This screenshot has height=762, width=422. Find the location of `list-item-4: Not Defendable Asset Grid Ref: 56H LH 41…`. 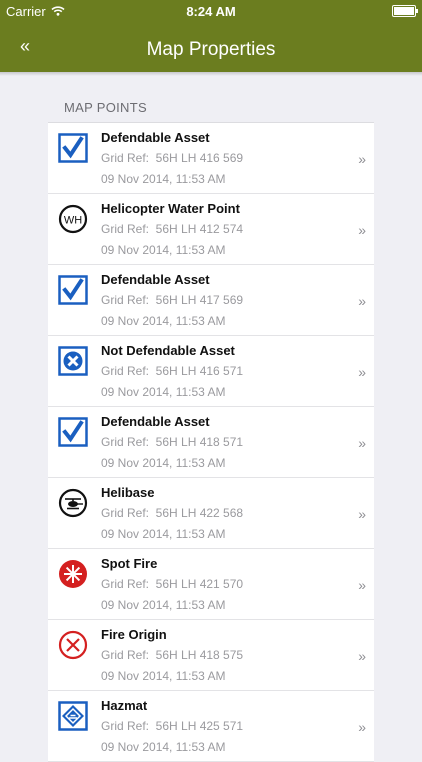

list-item-4: Not Defendable Asset Grid Ref: 56H LH 41… is located at coordinates (211, 371).